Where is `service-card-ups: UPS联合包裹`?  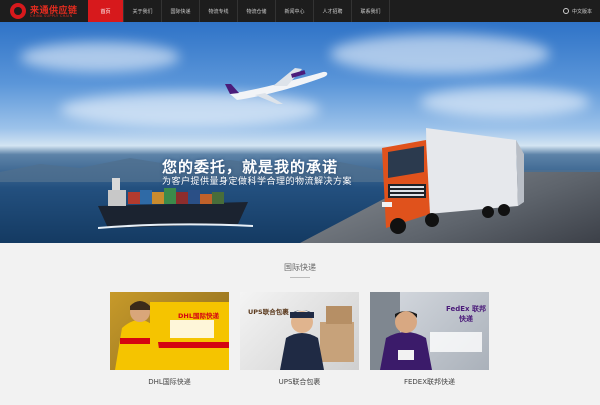 service-card-ups: UPS联合包裹 is located at coordinates (299, 331).